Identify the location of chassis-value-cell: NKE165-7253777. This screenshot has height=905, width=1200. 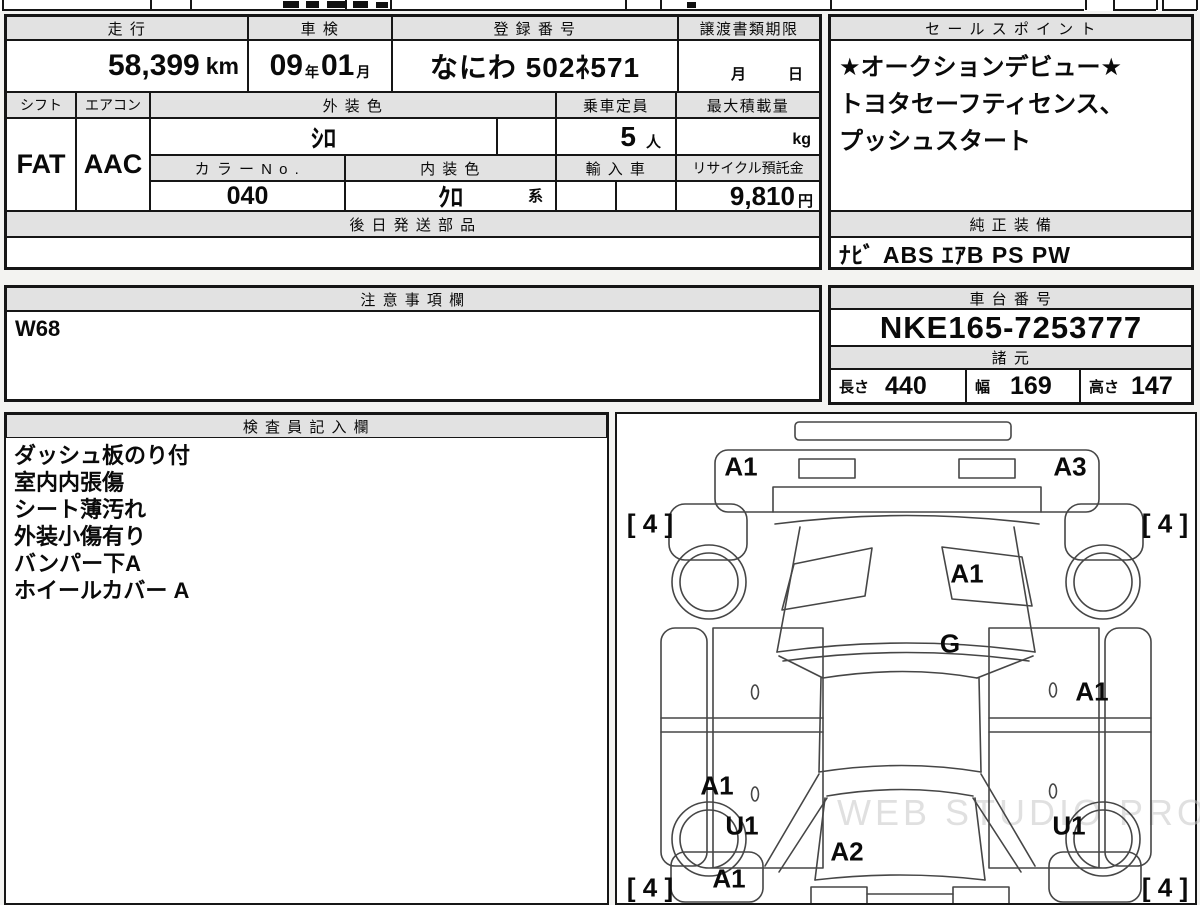
(1011, 327).